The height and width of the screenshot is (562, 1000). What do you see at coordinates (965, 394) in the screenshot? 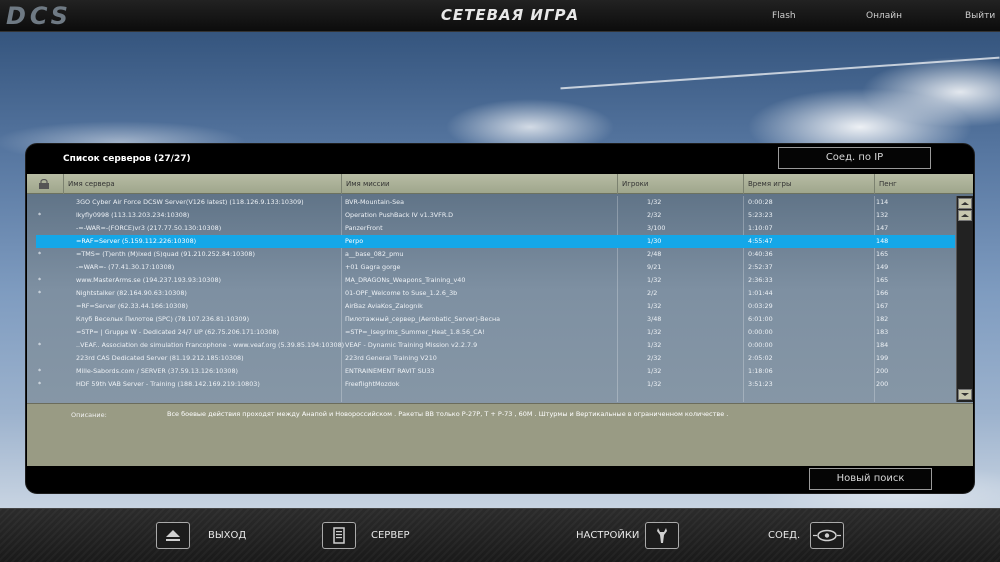
I see `scroll-down-button` at bounding box center [965, 394].